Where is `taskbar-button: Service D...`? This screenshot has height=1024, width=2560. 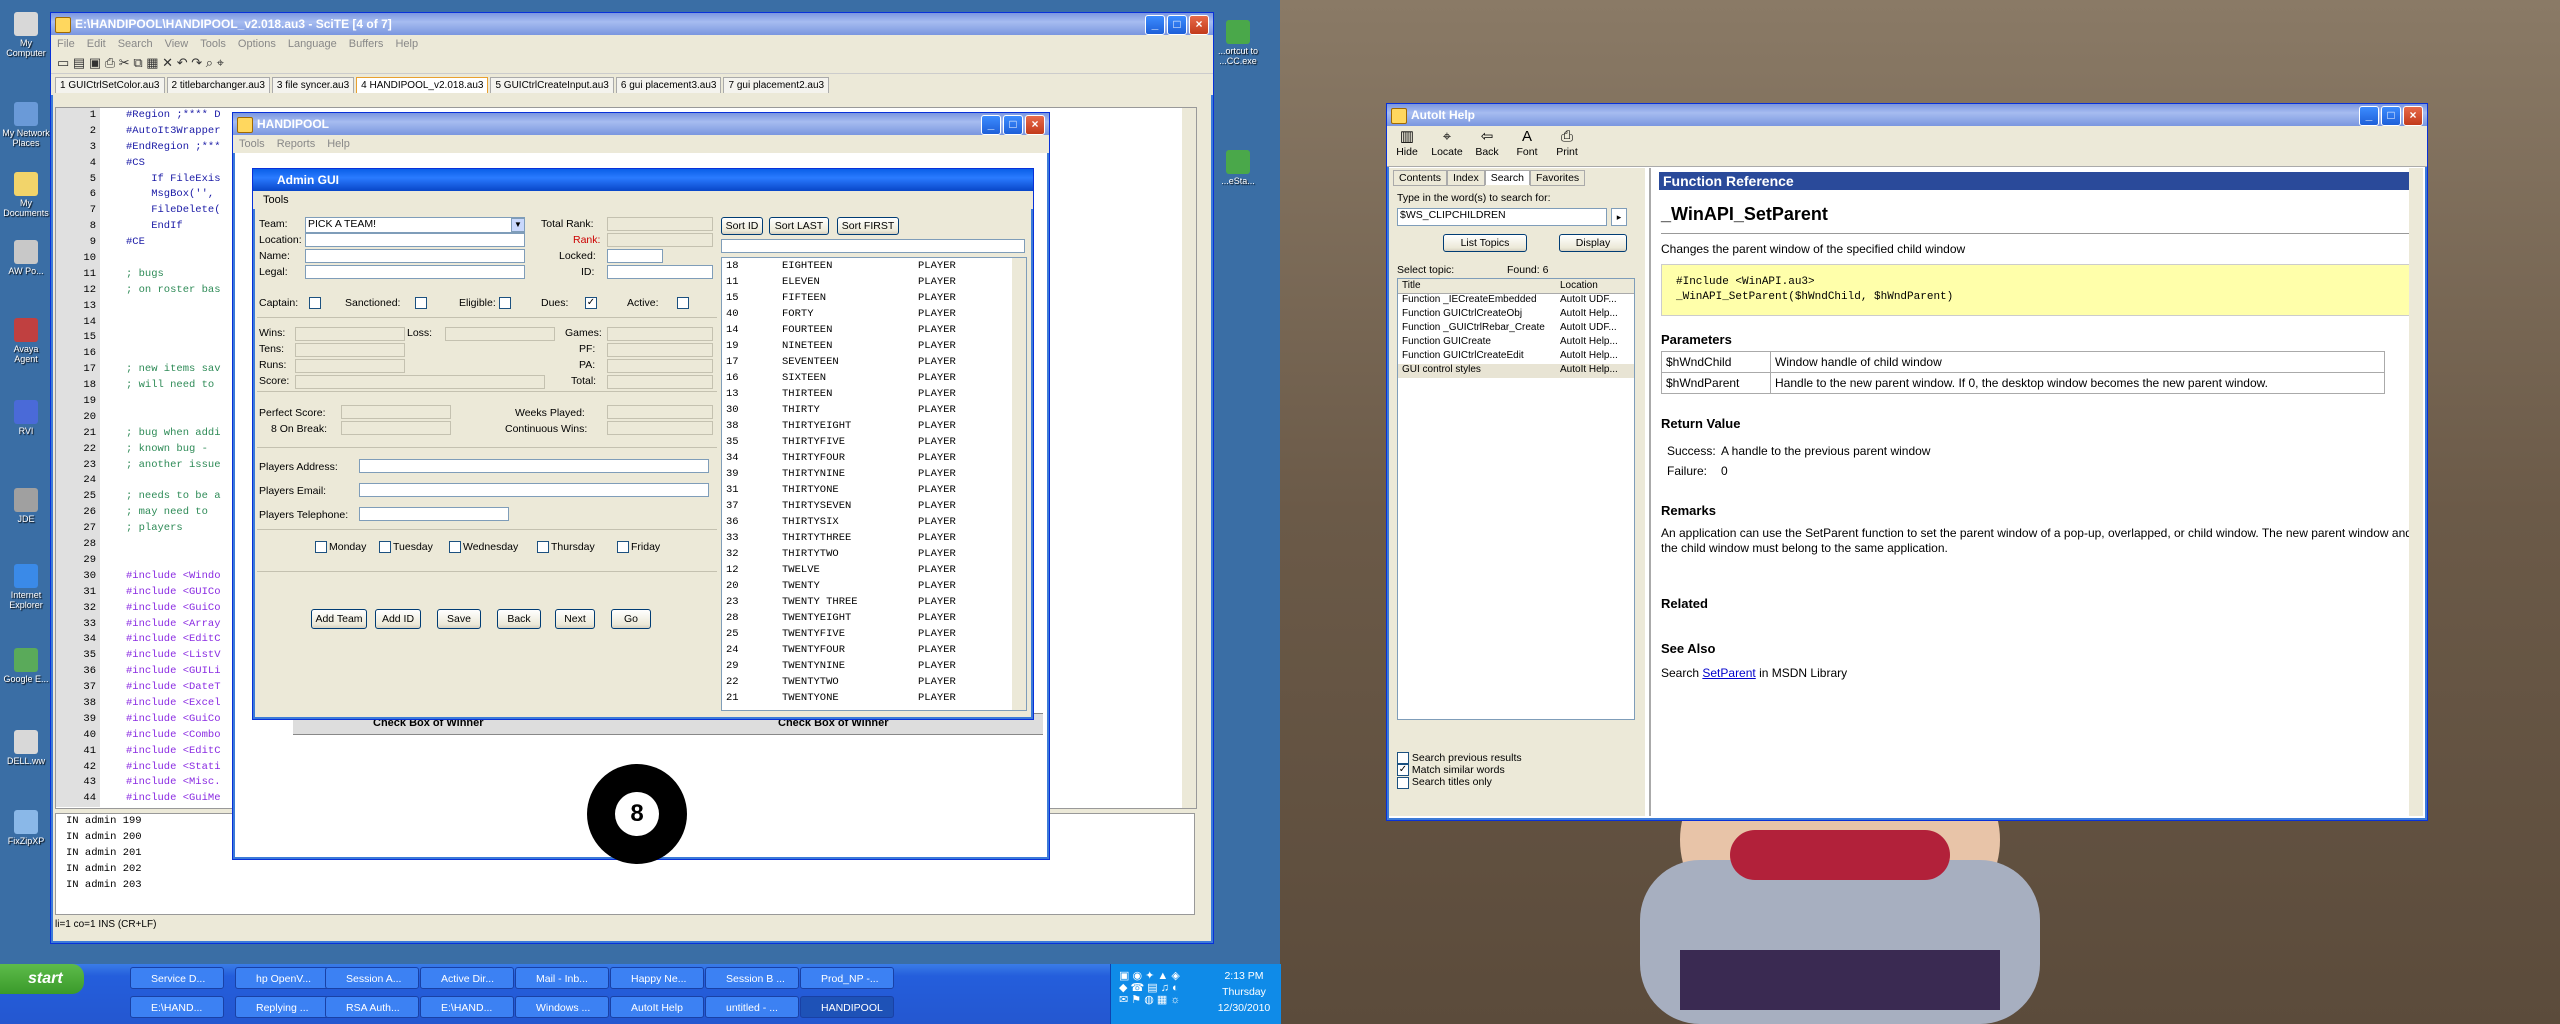 taskbar-button: Service D... is located at coordinates (177, 978).